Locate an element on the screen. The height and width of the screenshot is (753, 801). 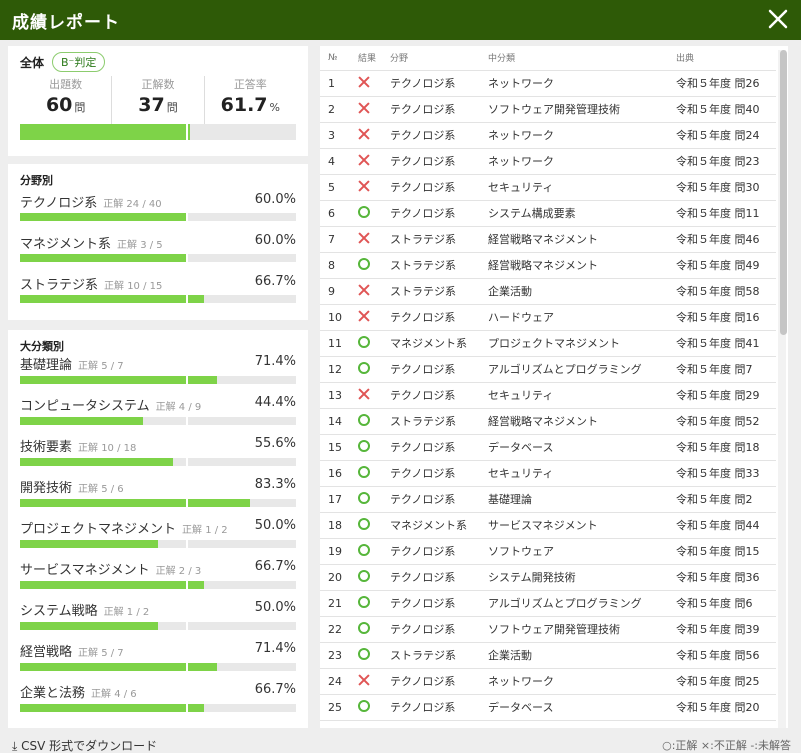
cell-no: 4 is located at coordinates (335, 161).